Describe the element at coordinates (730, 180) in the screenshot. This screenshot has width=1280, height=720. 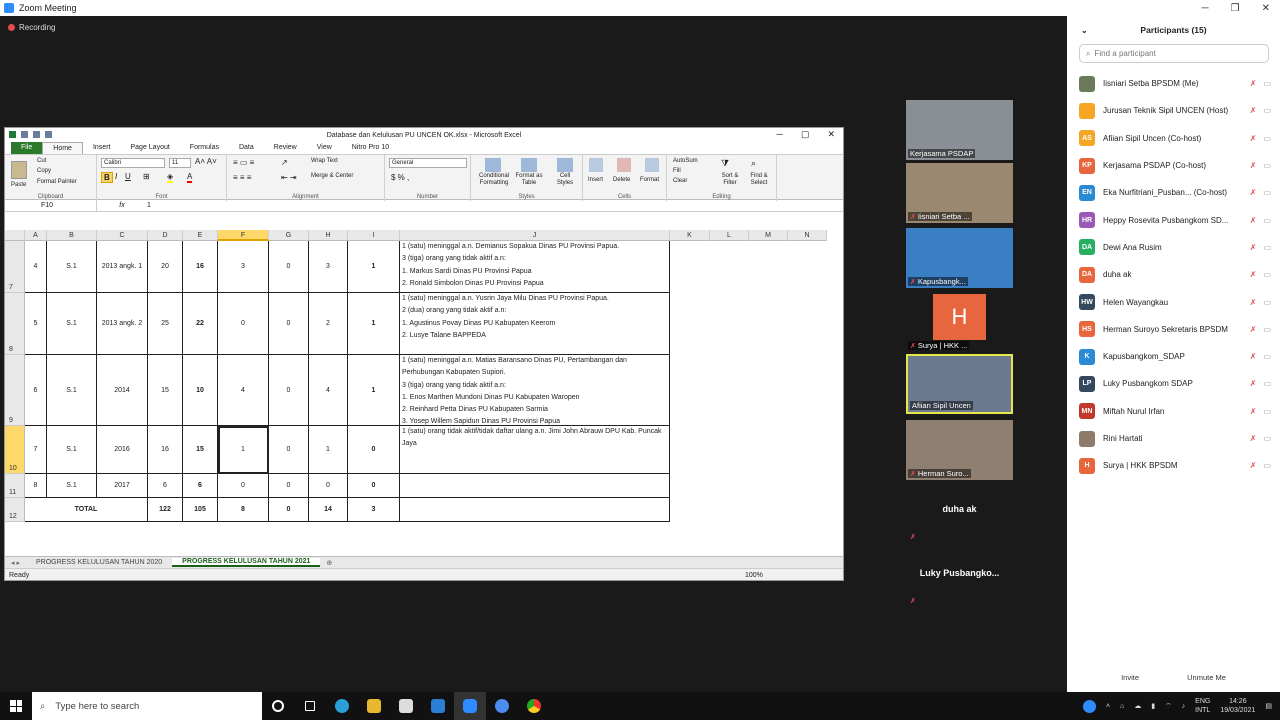
I see `sort-filter-button: Sort & Filter` at that location.